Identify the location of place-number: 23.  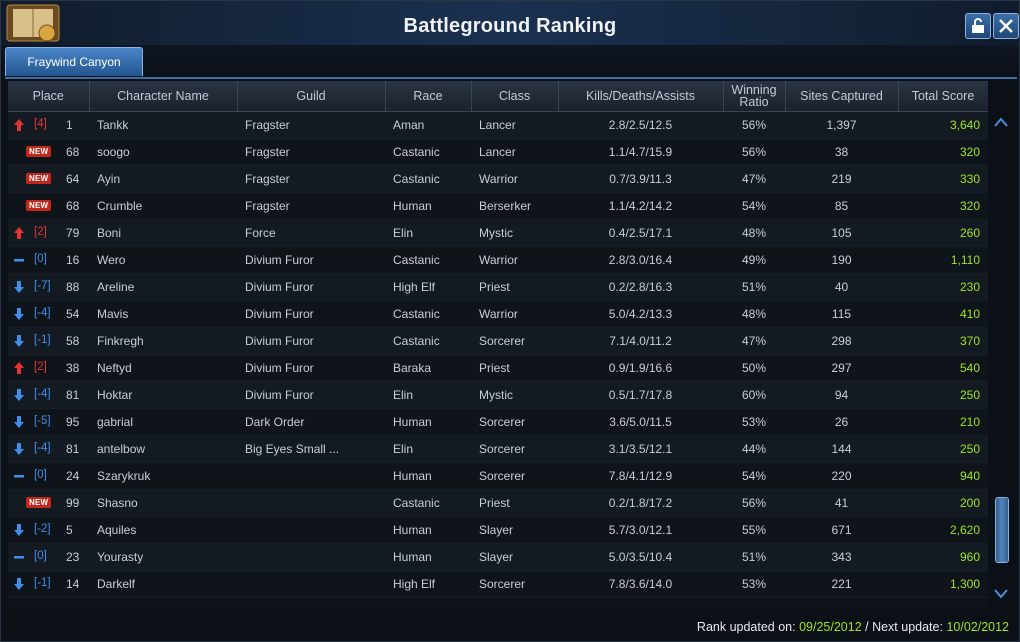
(73, 557).